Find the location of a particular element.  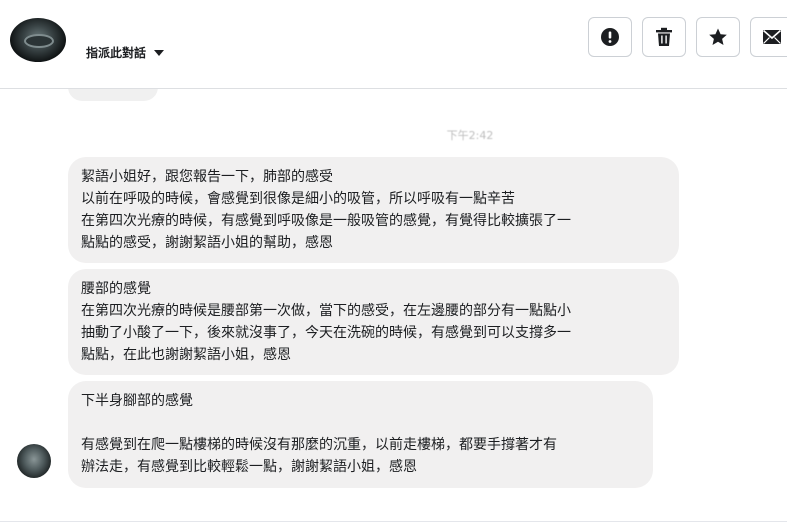

delete-button is located at coordinates (664, 37).